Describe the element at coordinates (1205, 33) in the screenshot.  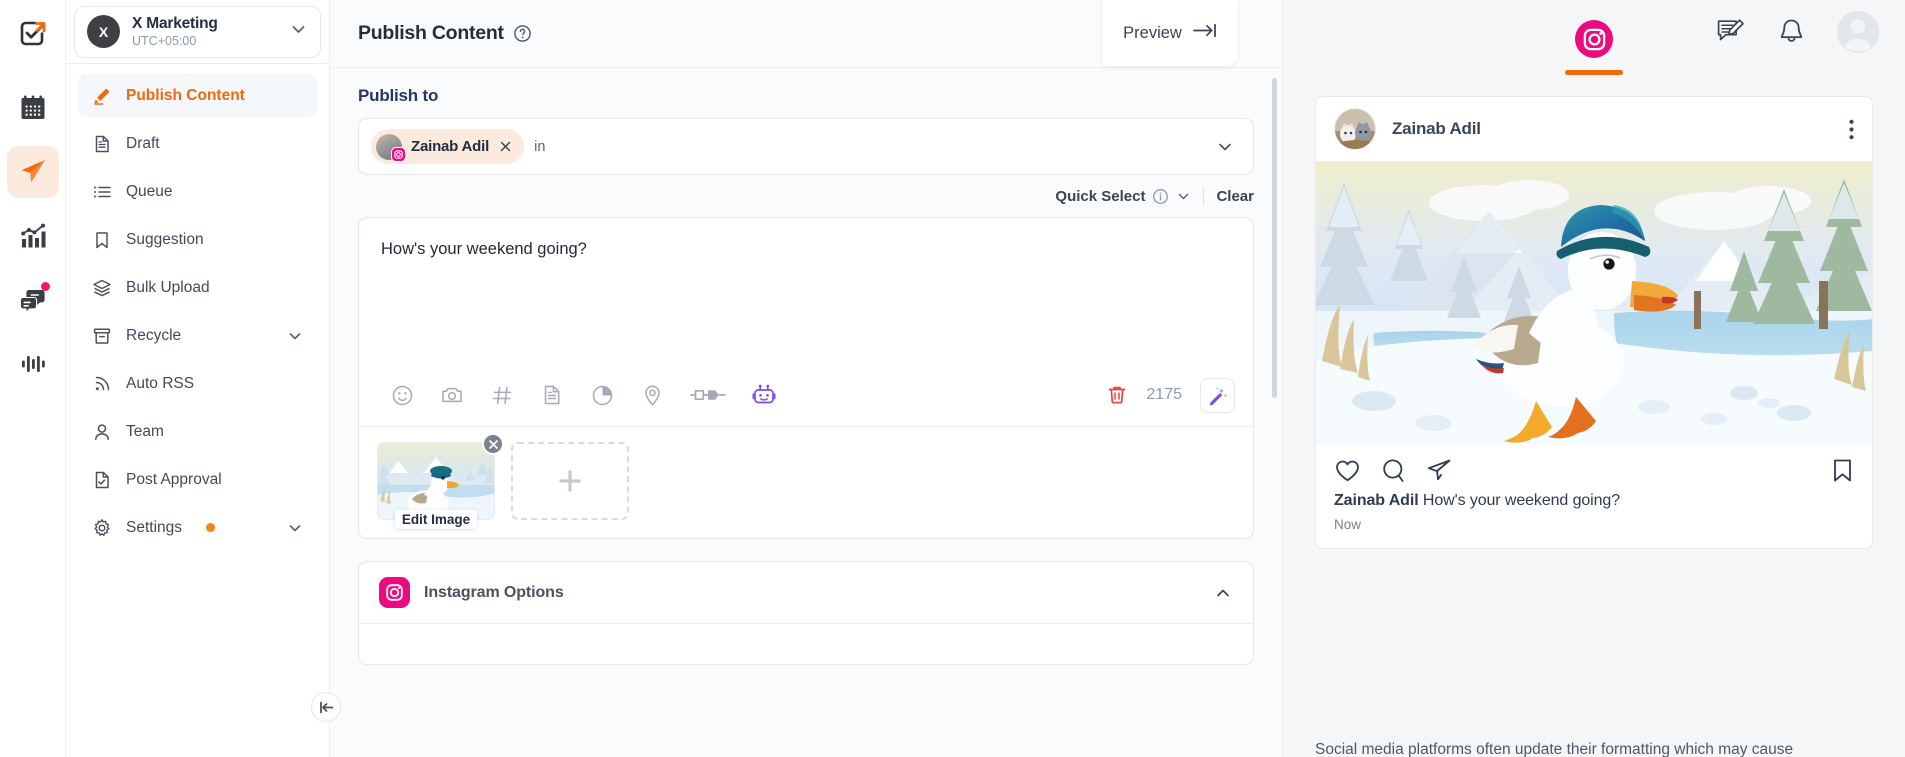
I see `arrow-to-line-right-icon` at that location.